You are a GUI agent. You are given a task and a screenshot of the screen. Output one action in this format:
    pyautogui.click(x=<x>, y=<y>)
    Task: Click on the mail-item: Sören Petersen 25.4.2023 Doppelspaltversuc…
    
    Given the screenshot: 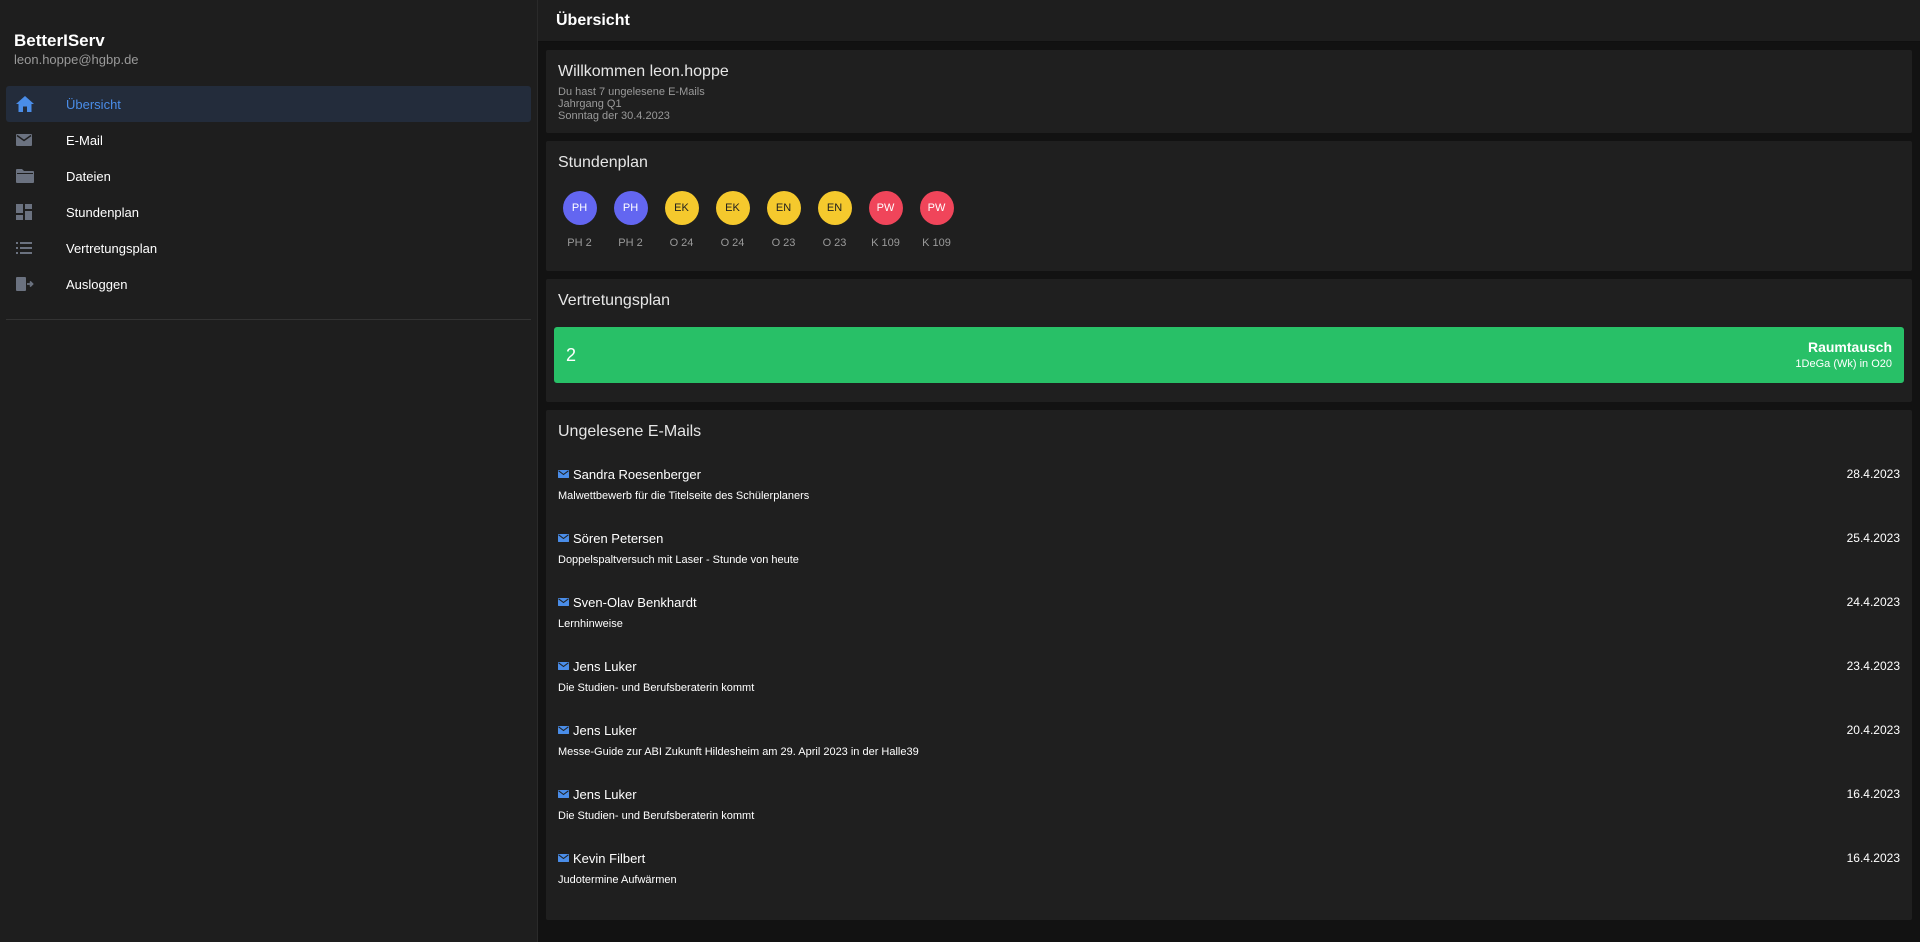 What is the action you would take?
    pyautogui.click(x=1229, y=558)
    